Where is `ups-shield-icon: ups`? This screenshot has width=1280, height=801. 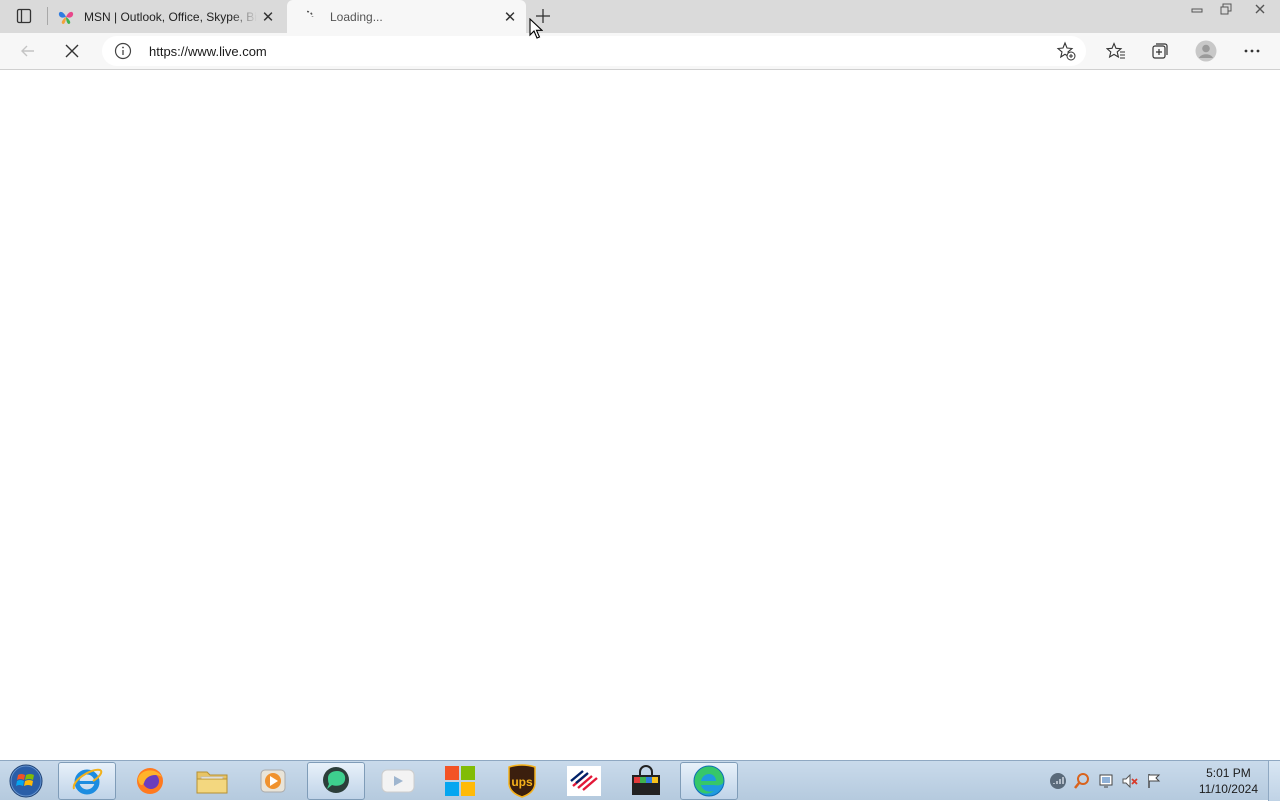
ups-shield-icon: ups is located at coordinates (522, 781).